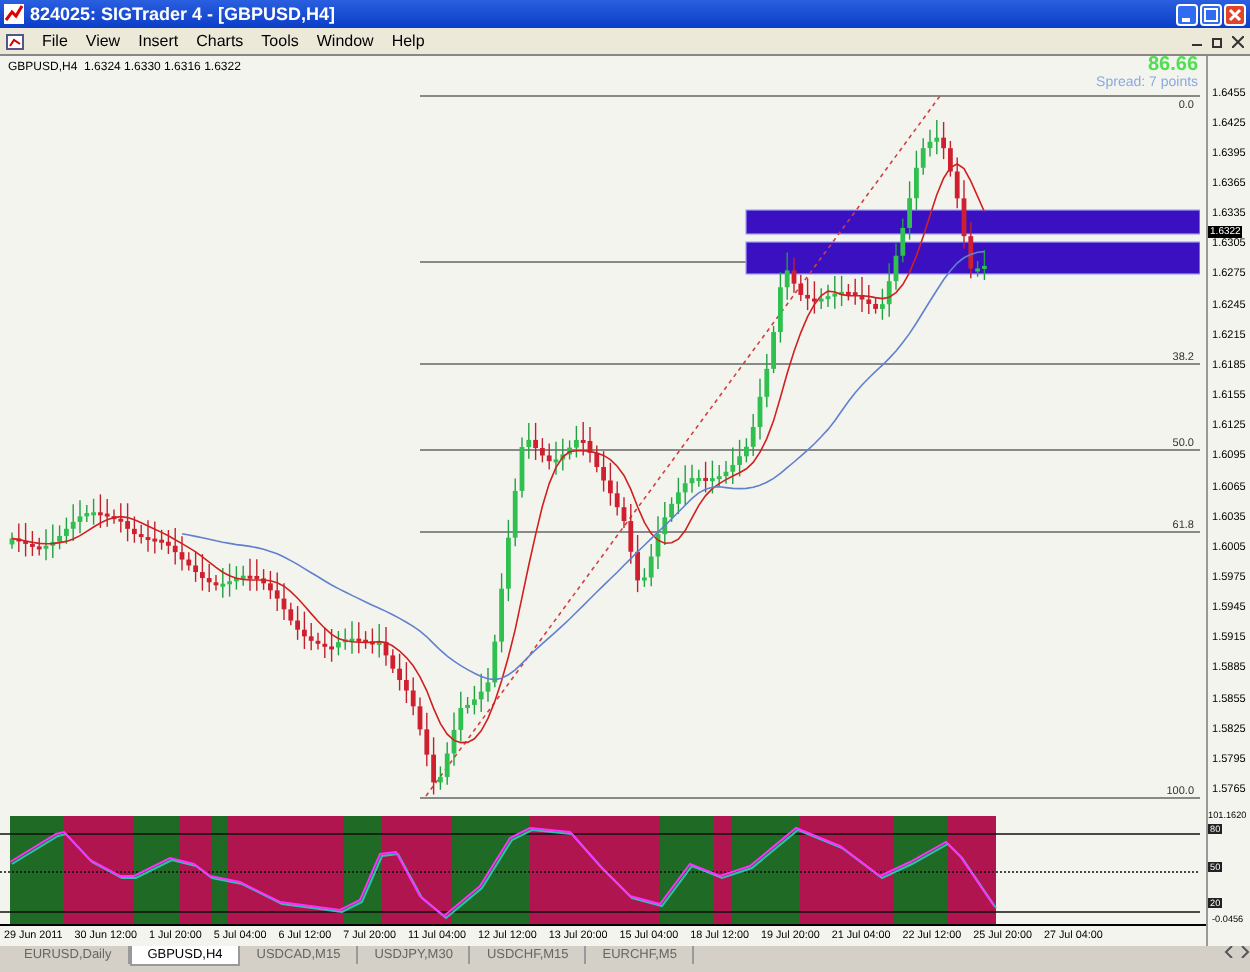 The width and height of the screenshot is (1250, 972). I want to click on menu-item: Tools, so click(280, 41).